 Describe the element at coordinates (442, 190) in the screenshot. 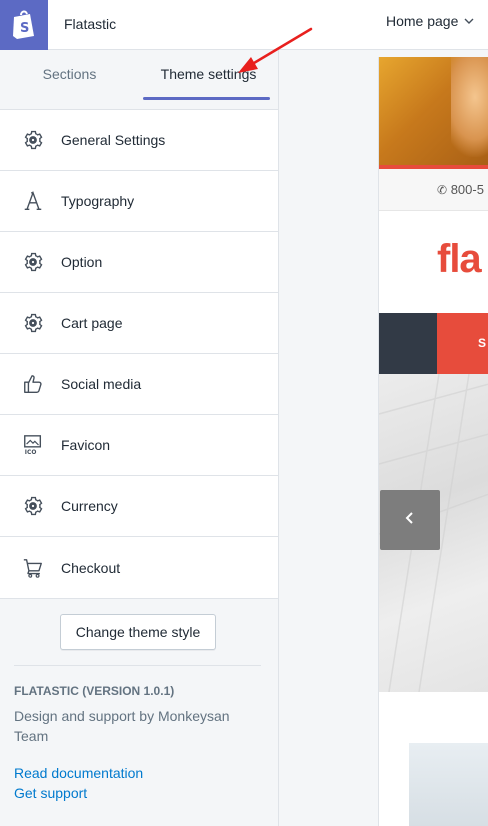

I see `phone-icon: ✆` at that location.